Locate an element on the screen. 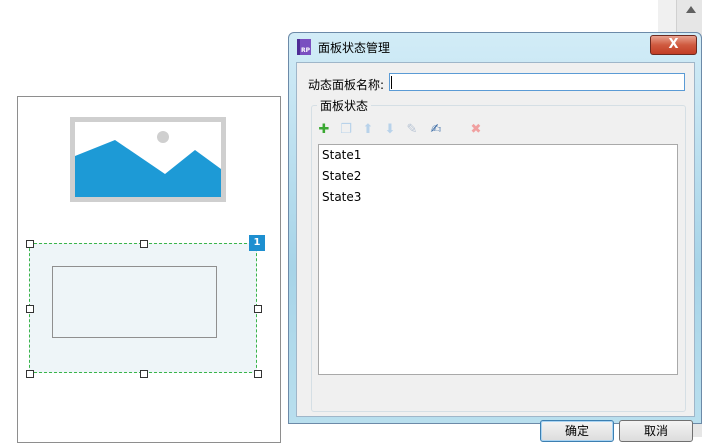 Image resolution: width=702 pixels, height=443 pixels. resize-handle-bottom is located at coordinates (144, 374).